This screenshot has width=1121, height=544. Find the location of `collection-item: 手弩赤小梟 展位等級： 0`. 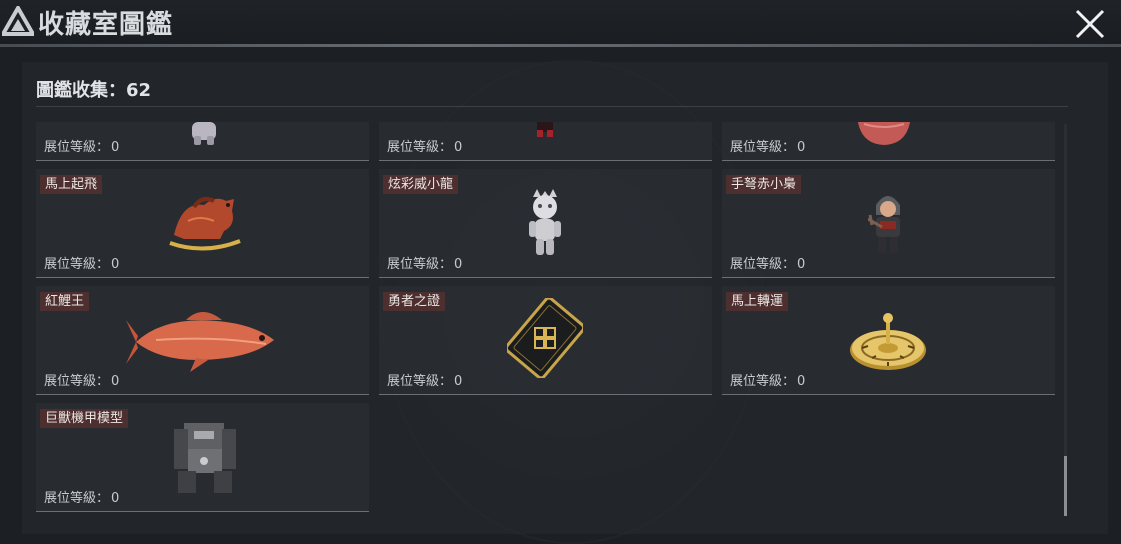

collection-item: 手弩赤小梟 展位等級： 0 is located at coordinates (888, 223).